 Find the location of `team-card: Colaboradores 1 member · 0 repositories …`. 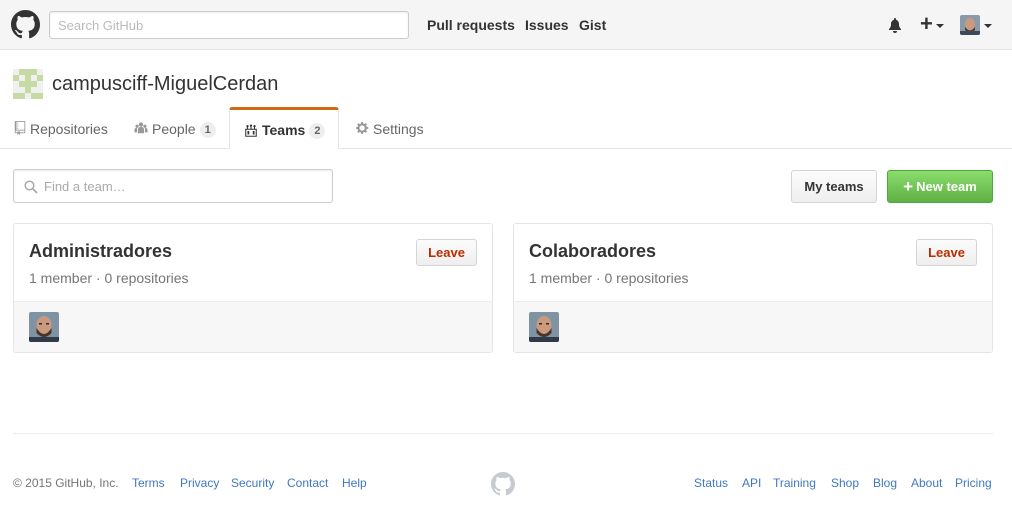

team-card: Colaboradores 1 member · 0 repositories … is located at coordinates (753, 288).